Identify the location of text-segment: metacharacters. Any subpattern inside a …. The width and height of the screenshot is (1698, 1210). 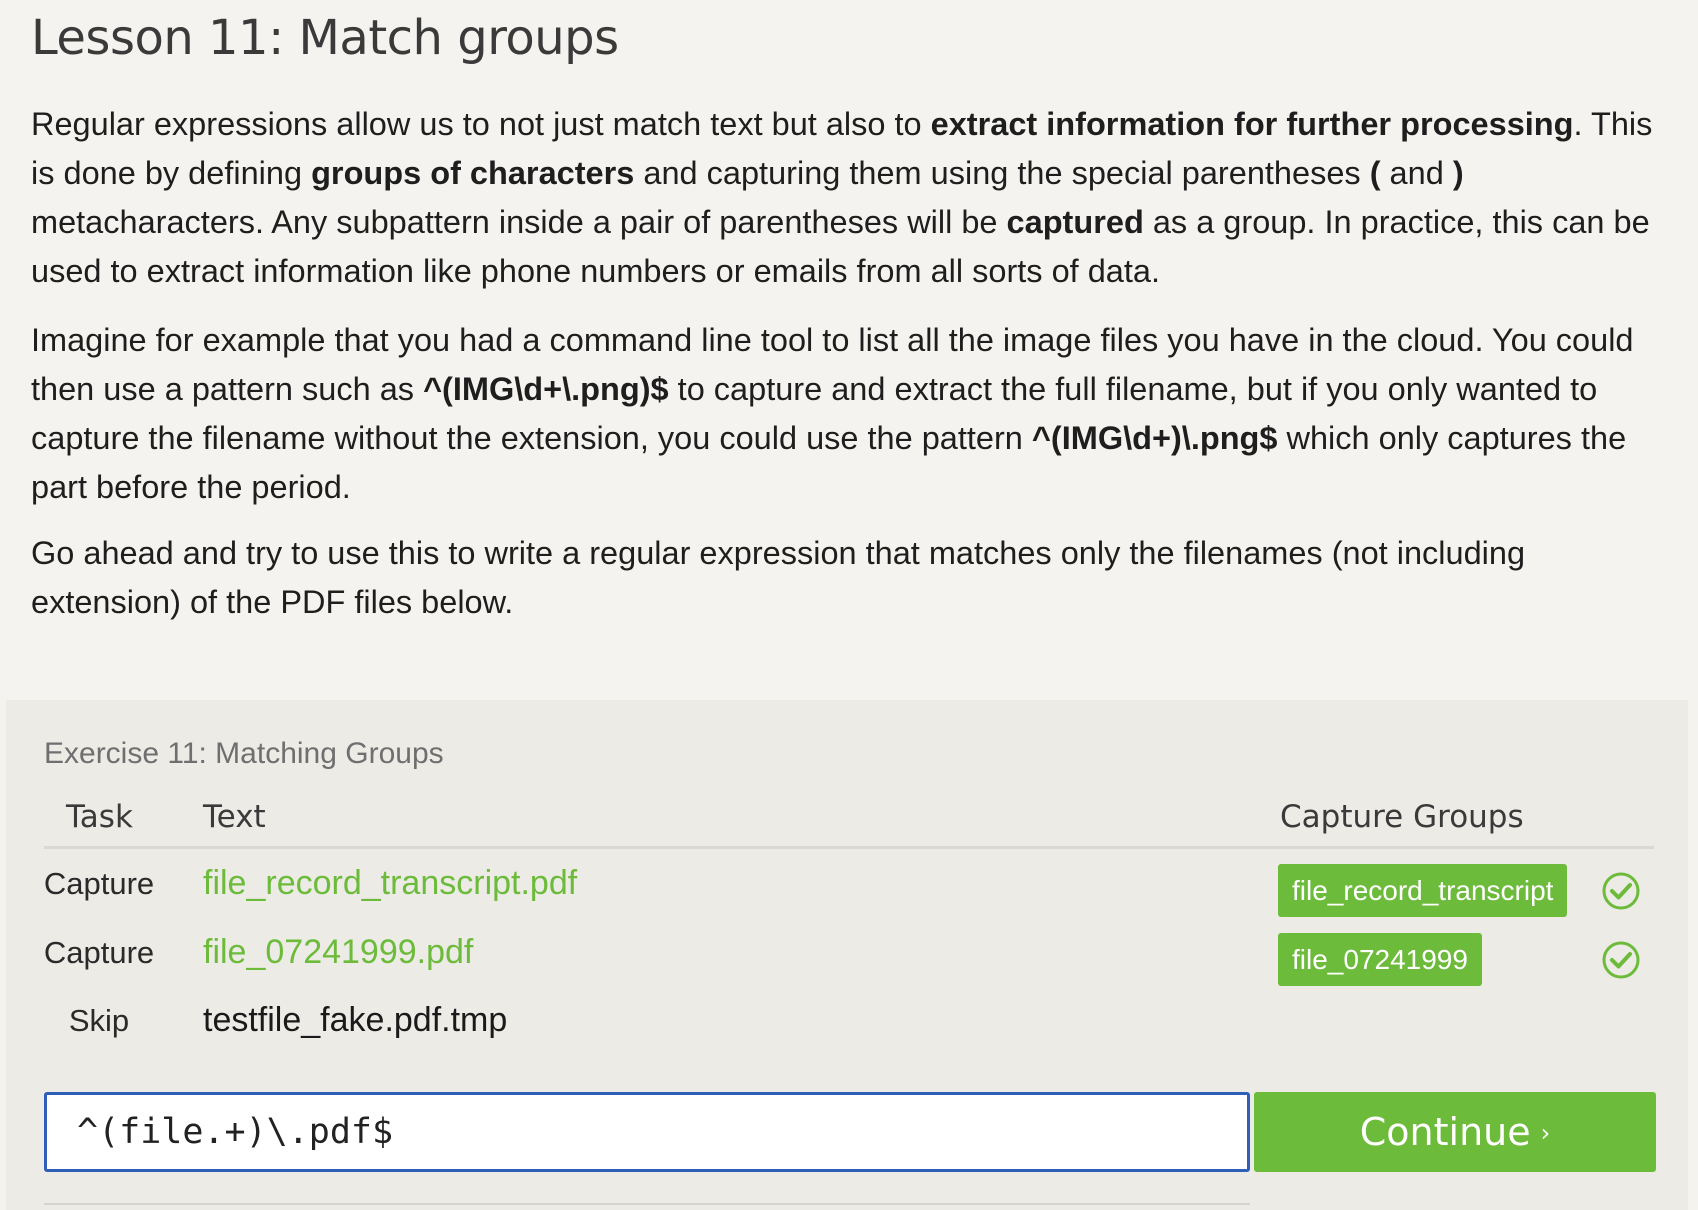
(519, 222).